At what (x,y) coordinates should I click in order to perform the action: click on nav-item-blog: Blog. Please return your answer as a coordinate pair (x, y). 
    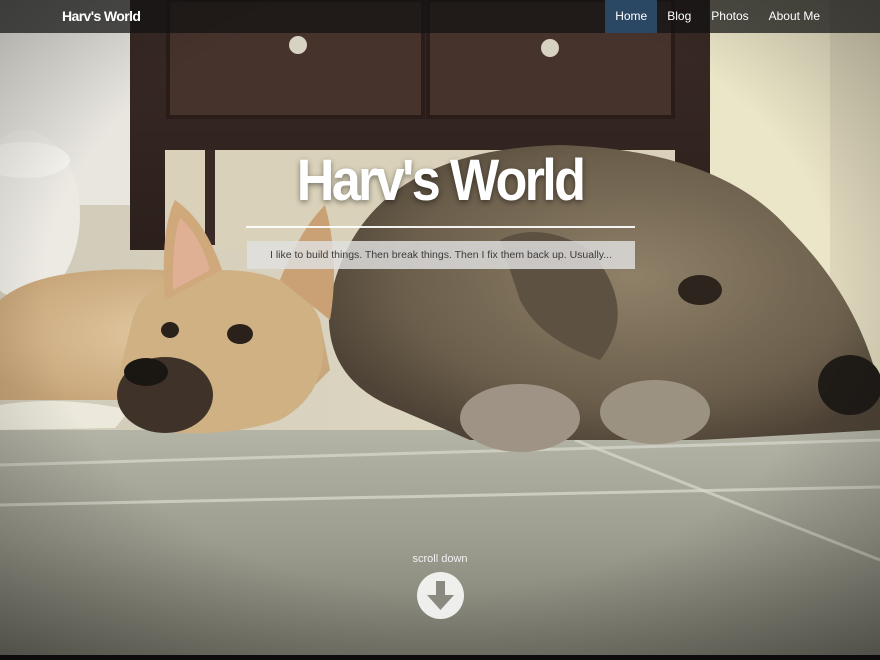
    Looking at the image, I should click on (679, 16).